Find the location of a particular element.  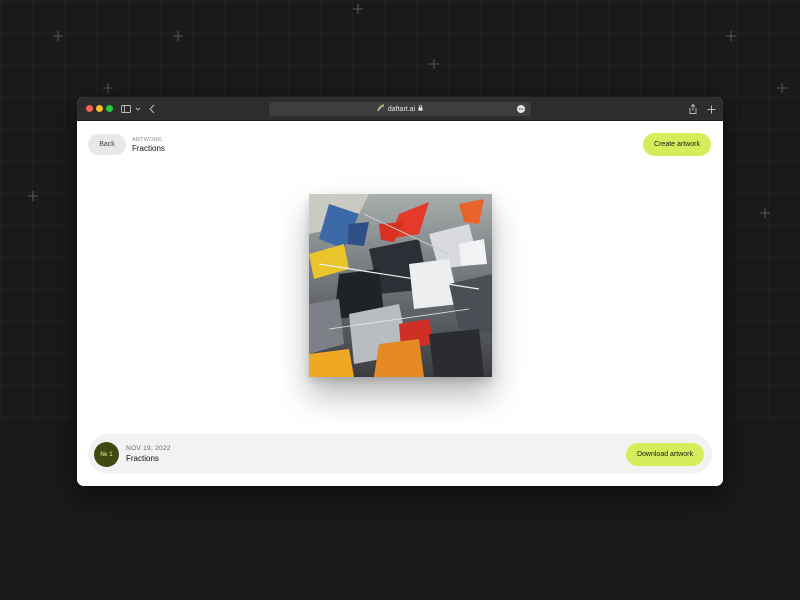

artwork-date: NOV 19, 2022 is located at coordinates (148, 448).